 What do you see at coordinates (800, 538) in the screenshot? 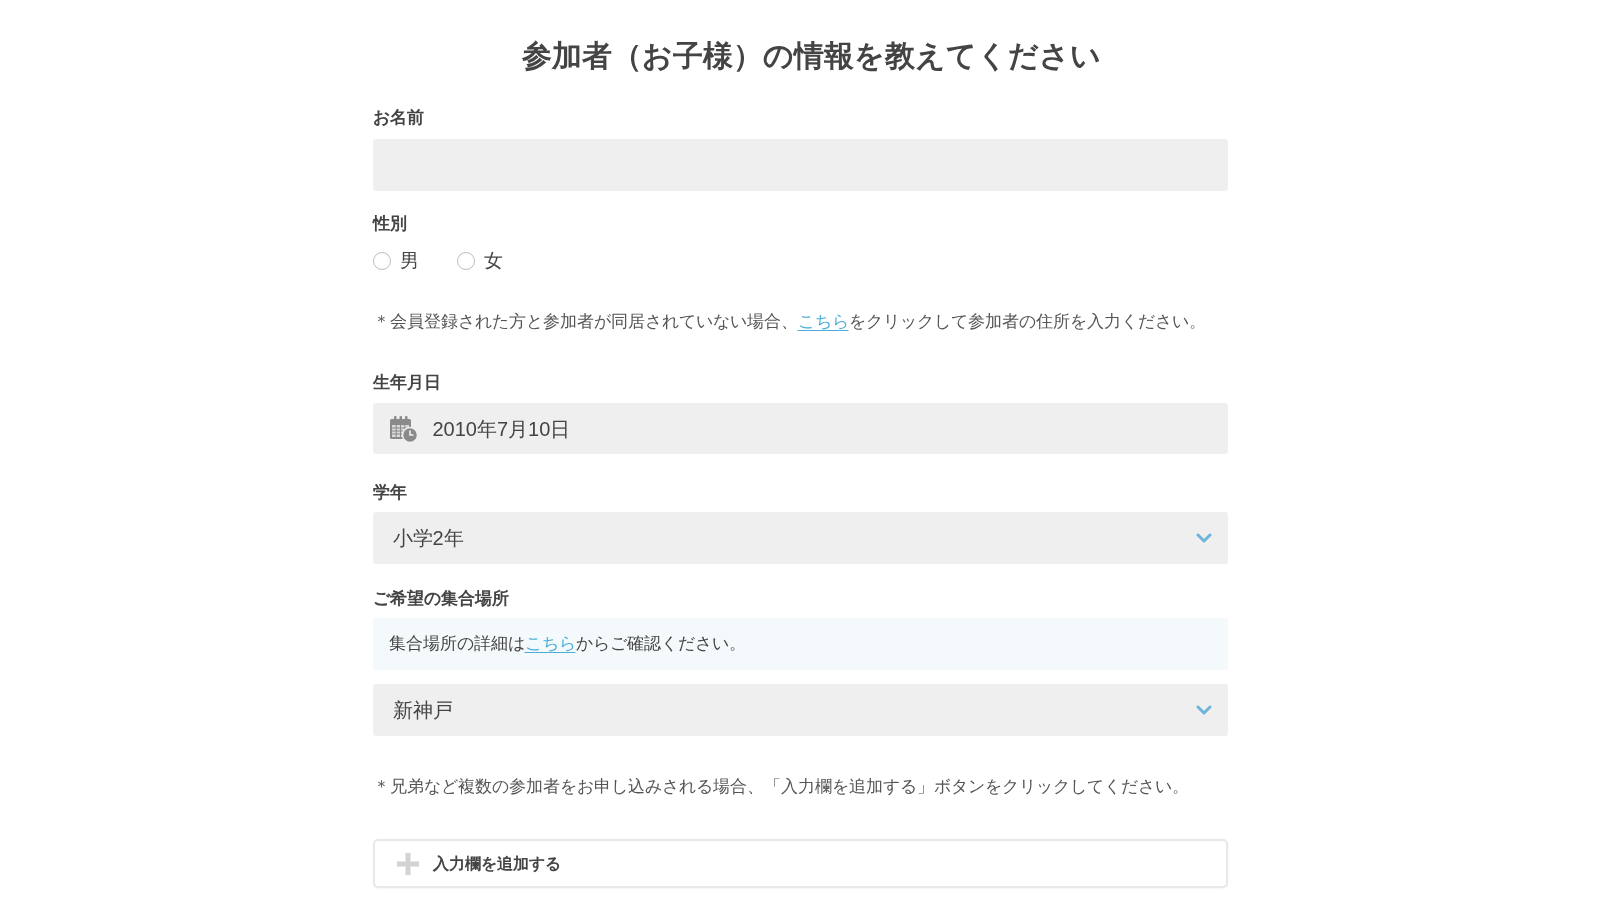
I see `dropdown: 小学2年` at bounding box center [800, 538].